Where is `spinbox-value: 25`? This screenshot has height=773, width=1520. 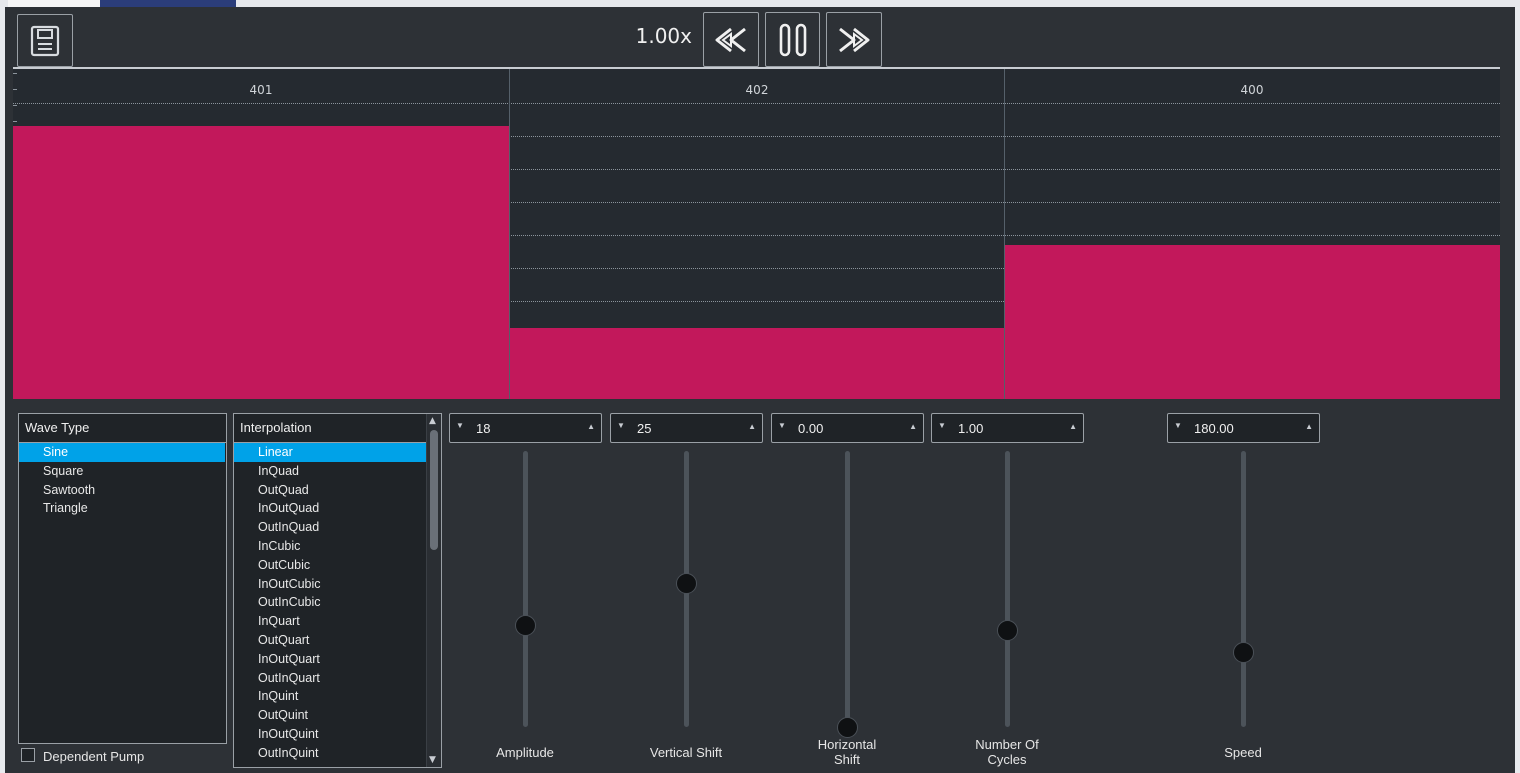
spinbox-value: 25 is located at coordinates (644, 428).